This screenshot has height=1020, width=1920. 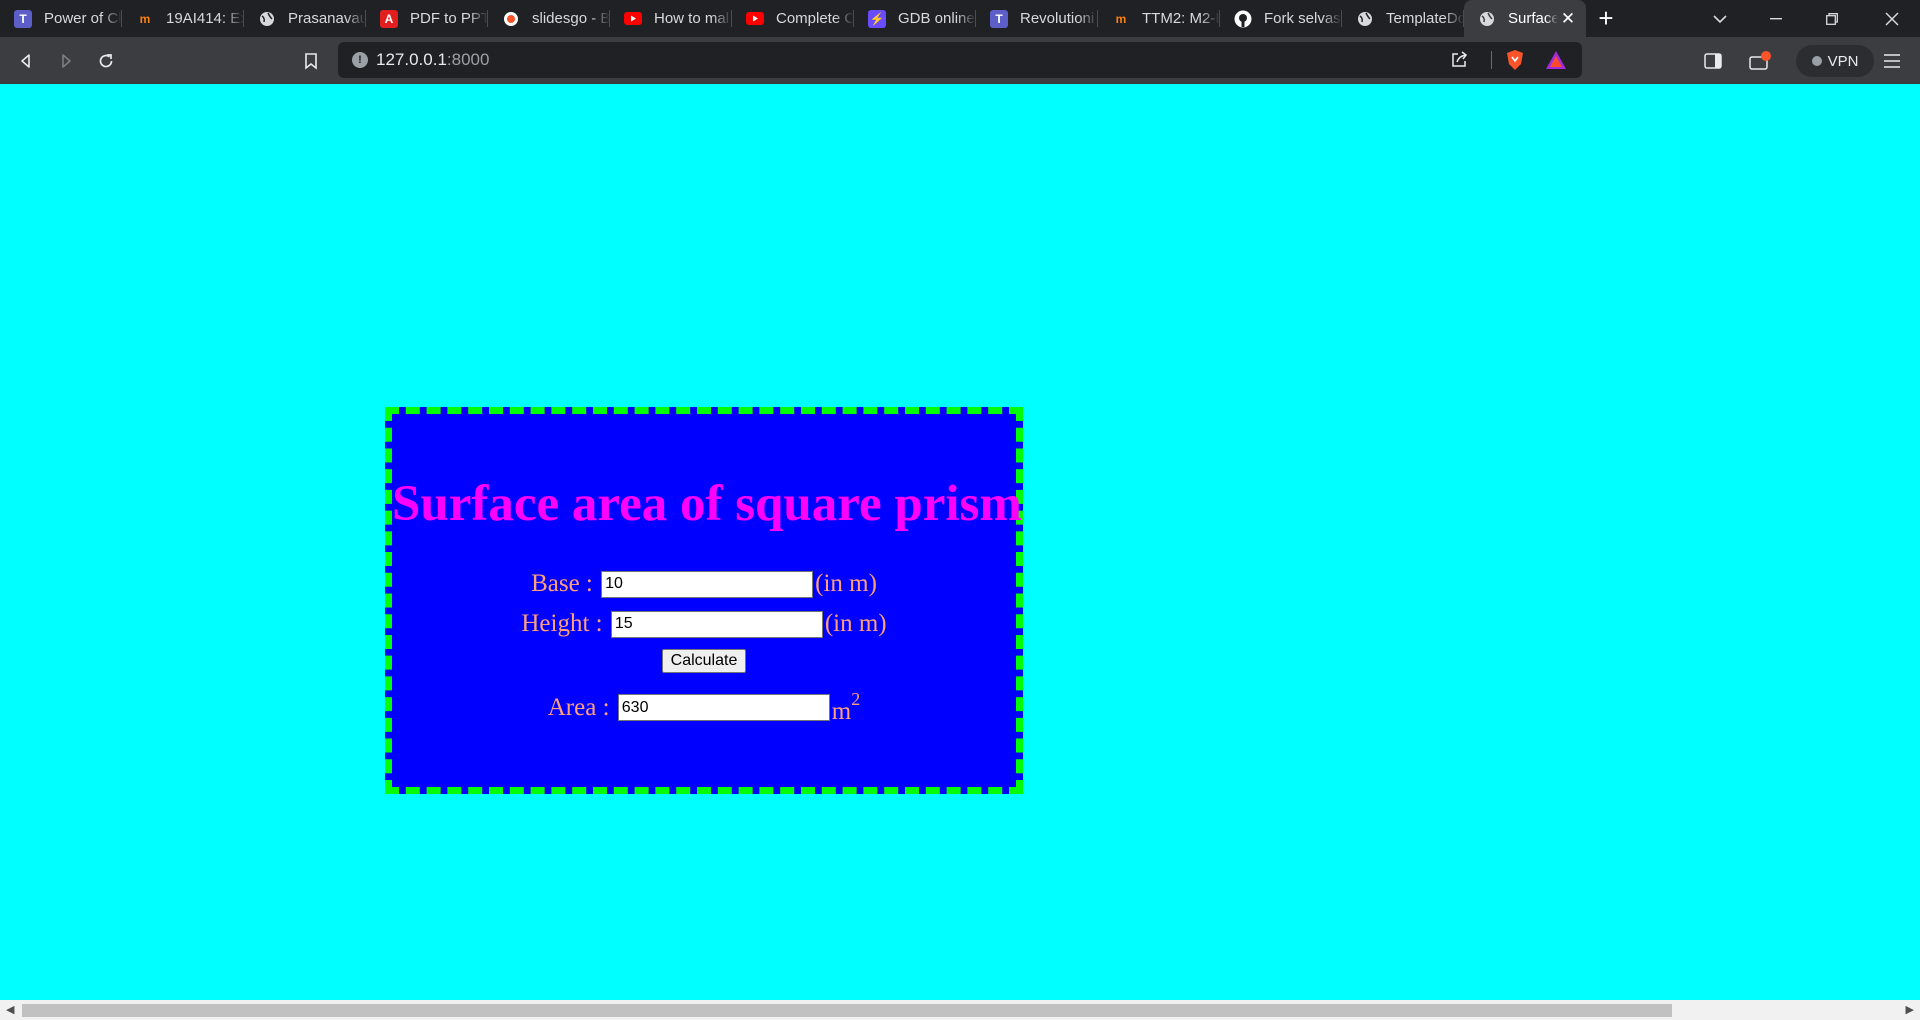 What do you see at coordinates (1892, 18) in the screenshot?
I see `close-window-icon` at bounding box center [1892, 18].